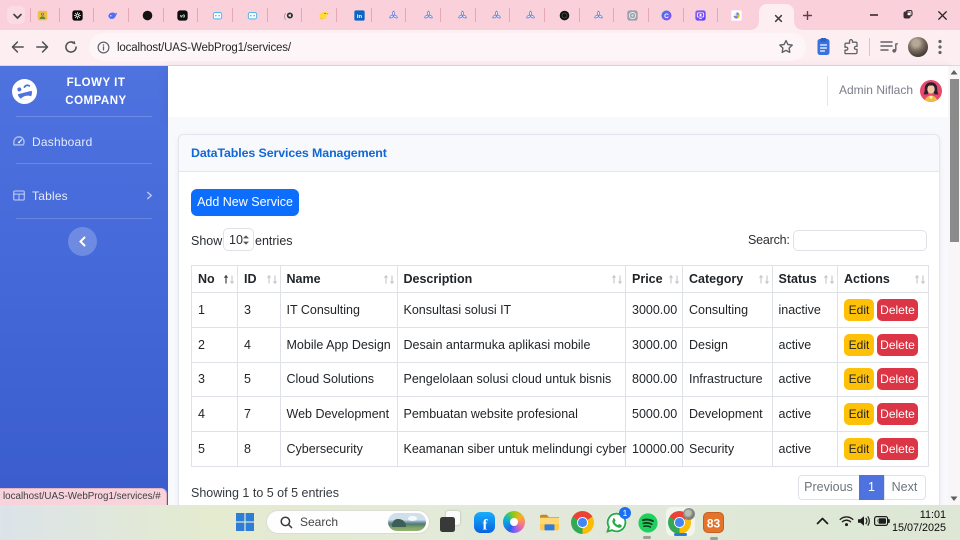 Image resolution: width=960 pixels, height=540 pixels. I want to click on svg-text: 83, so click(714, 524).